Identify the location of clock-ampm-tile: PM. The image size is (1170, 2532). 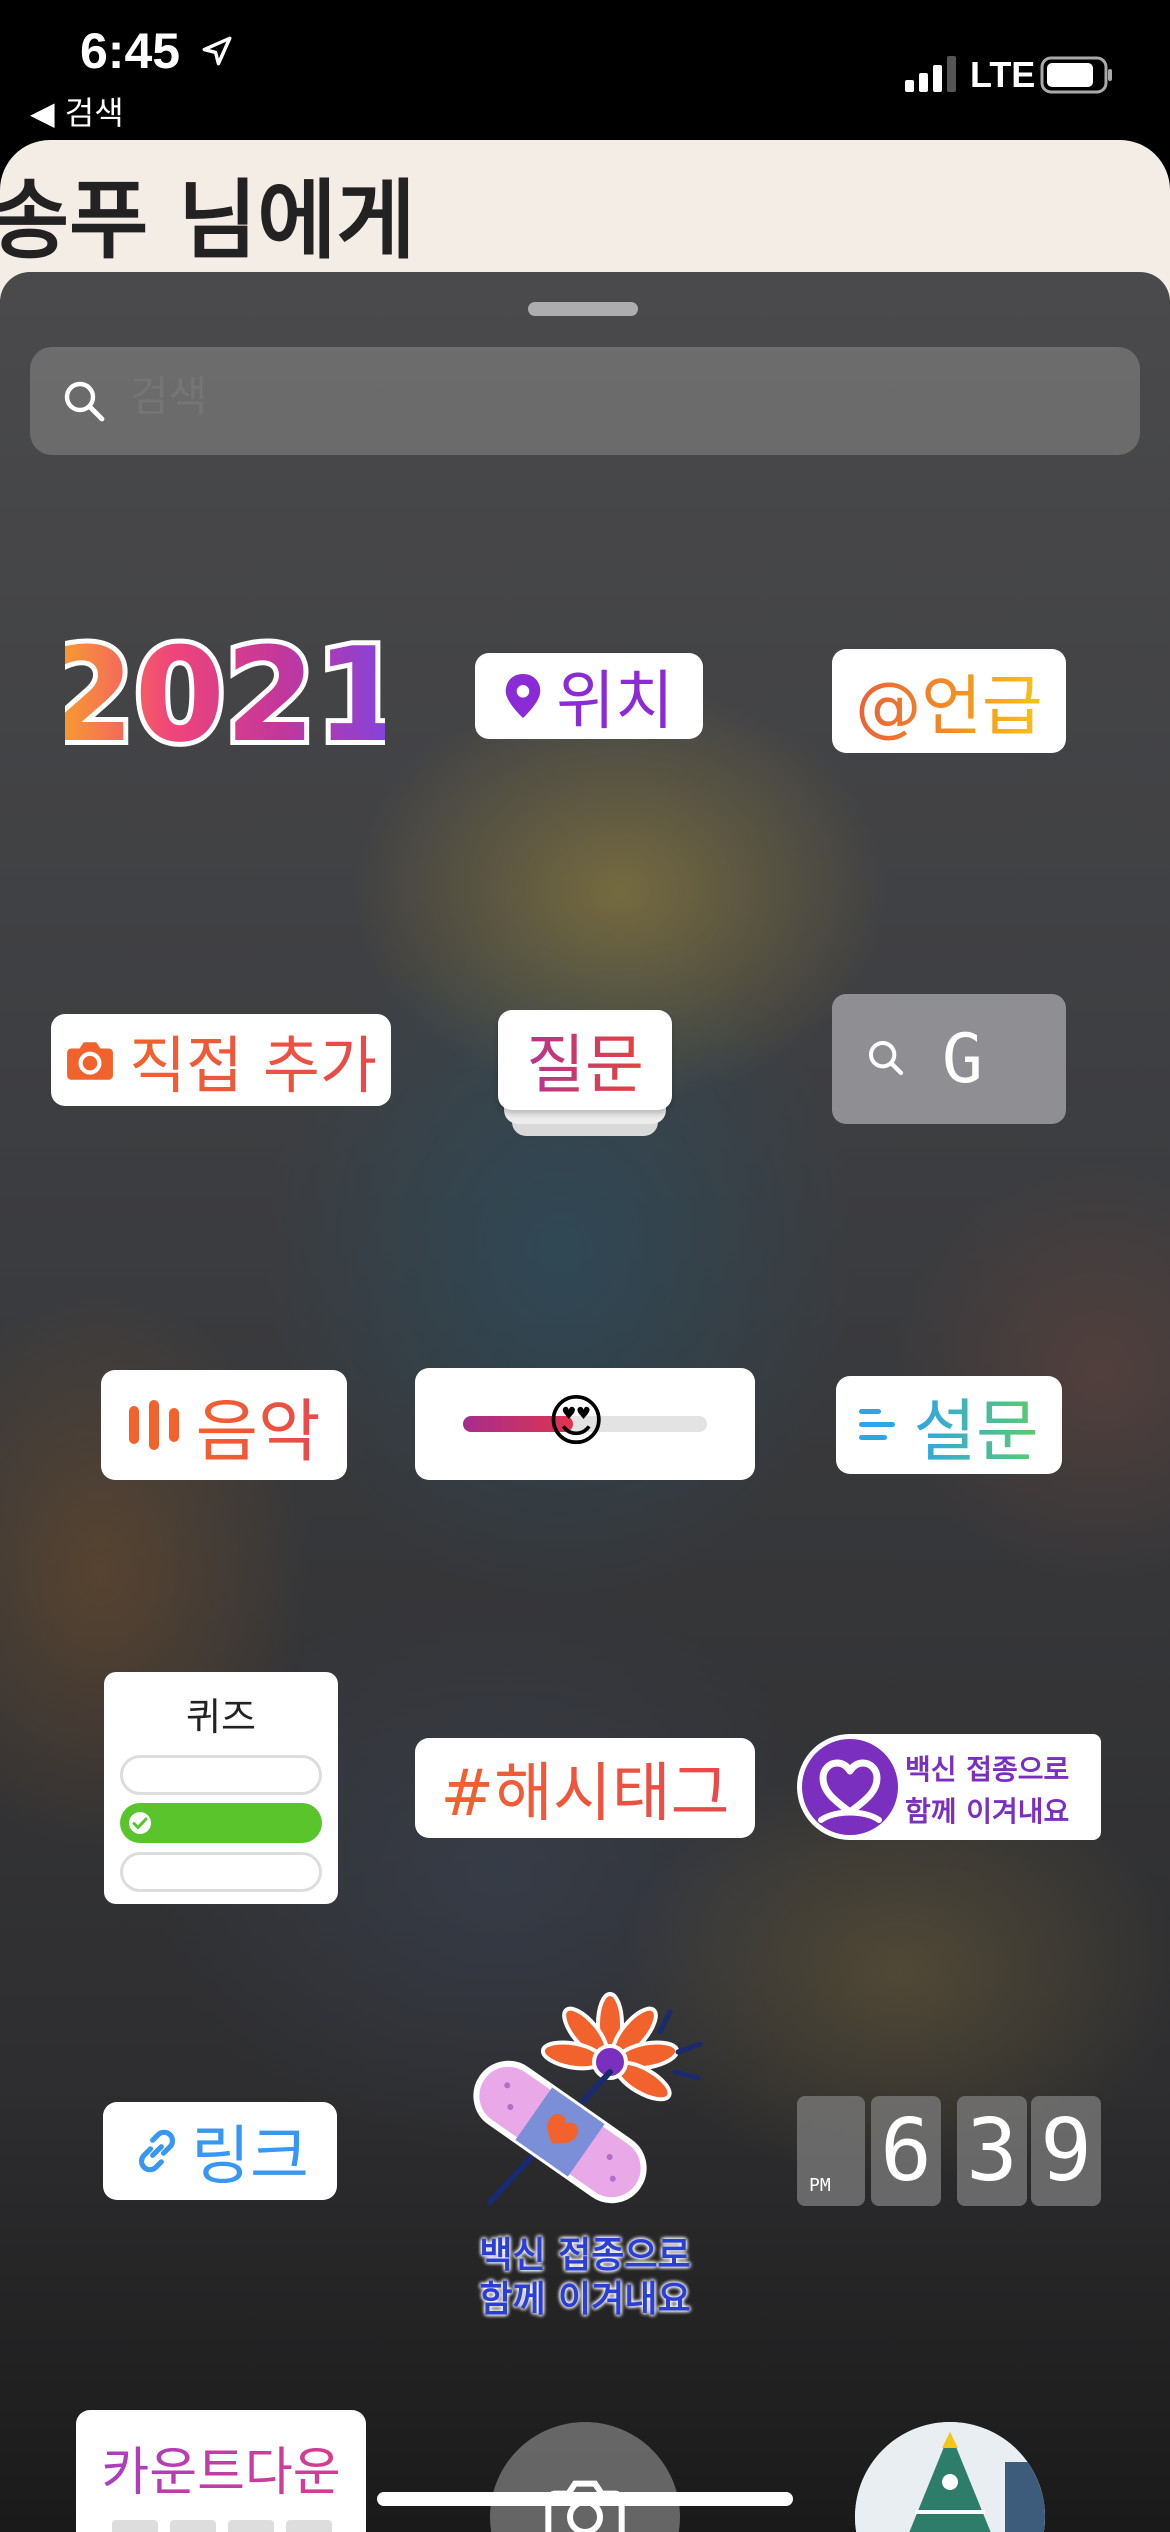
(831, 2151).